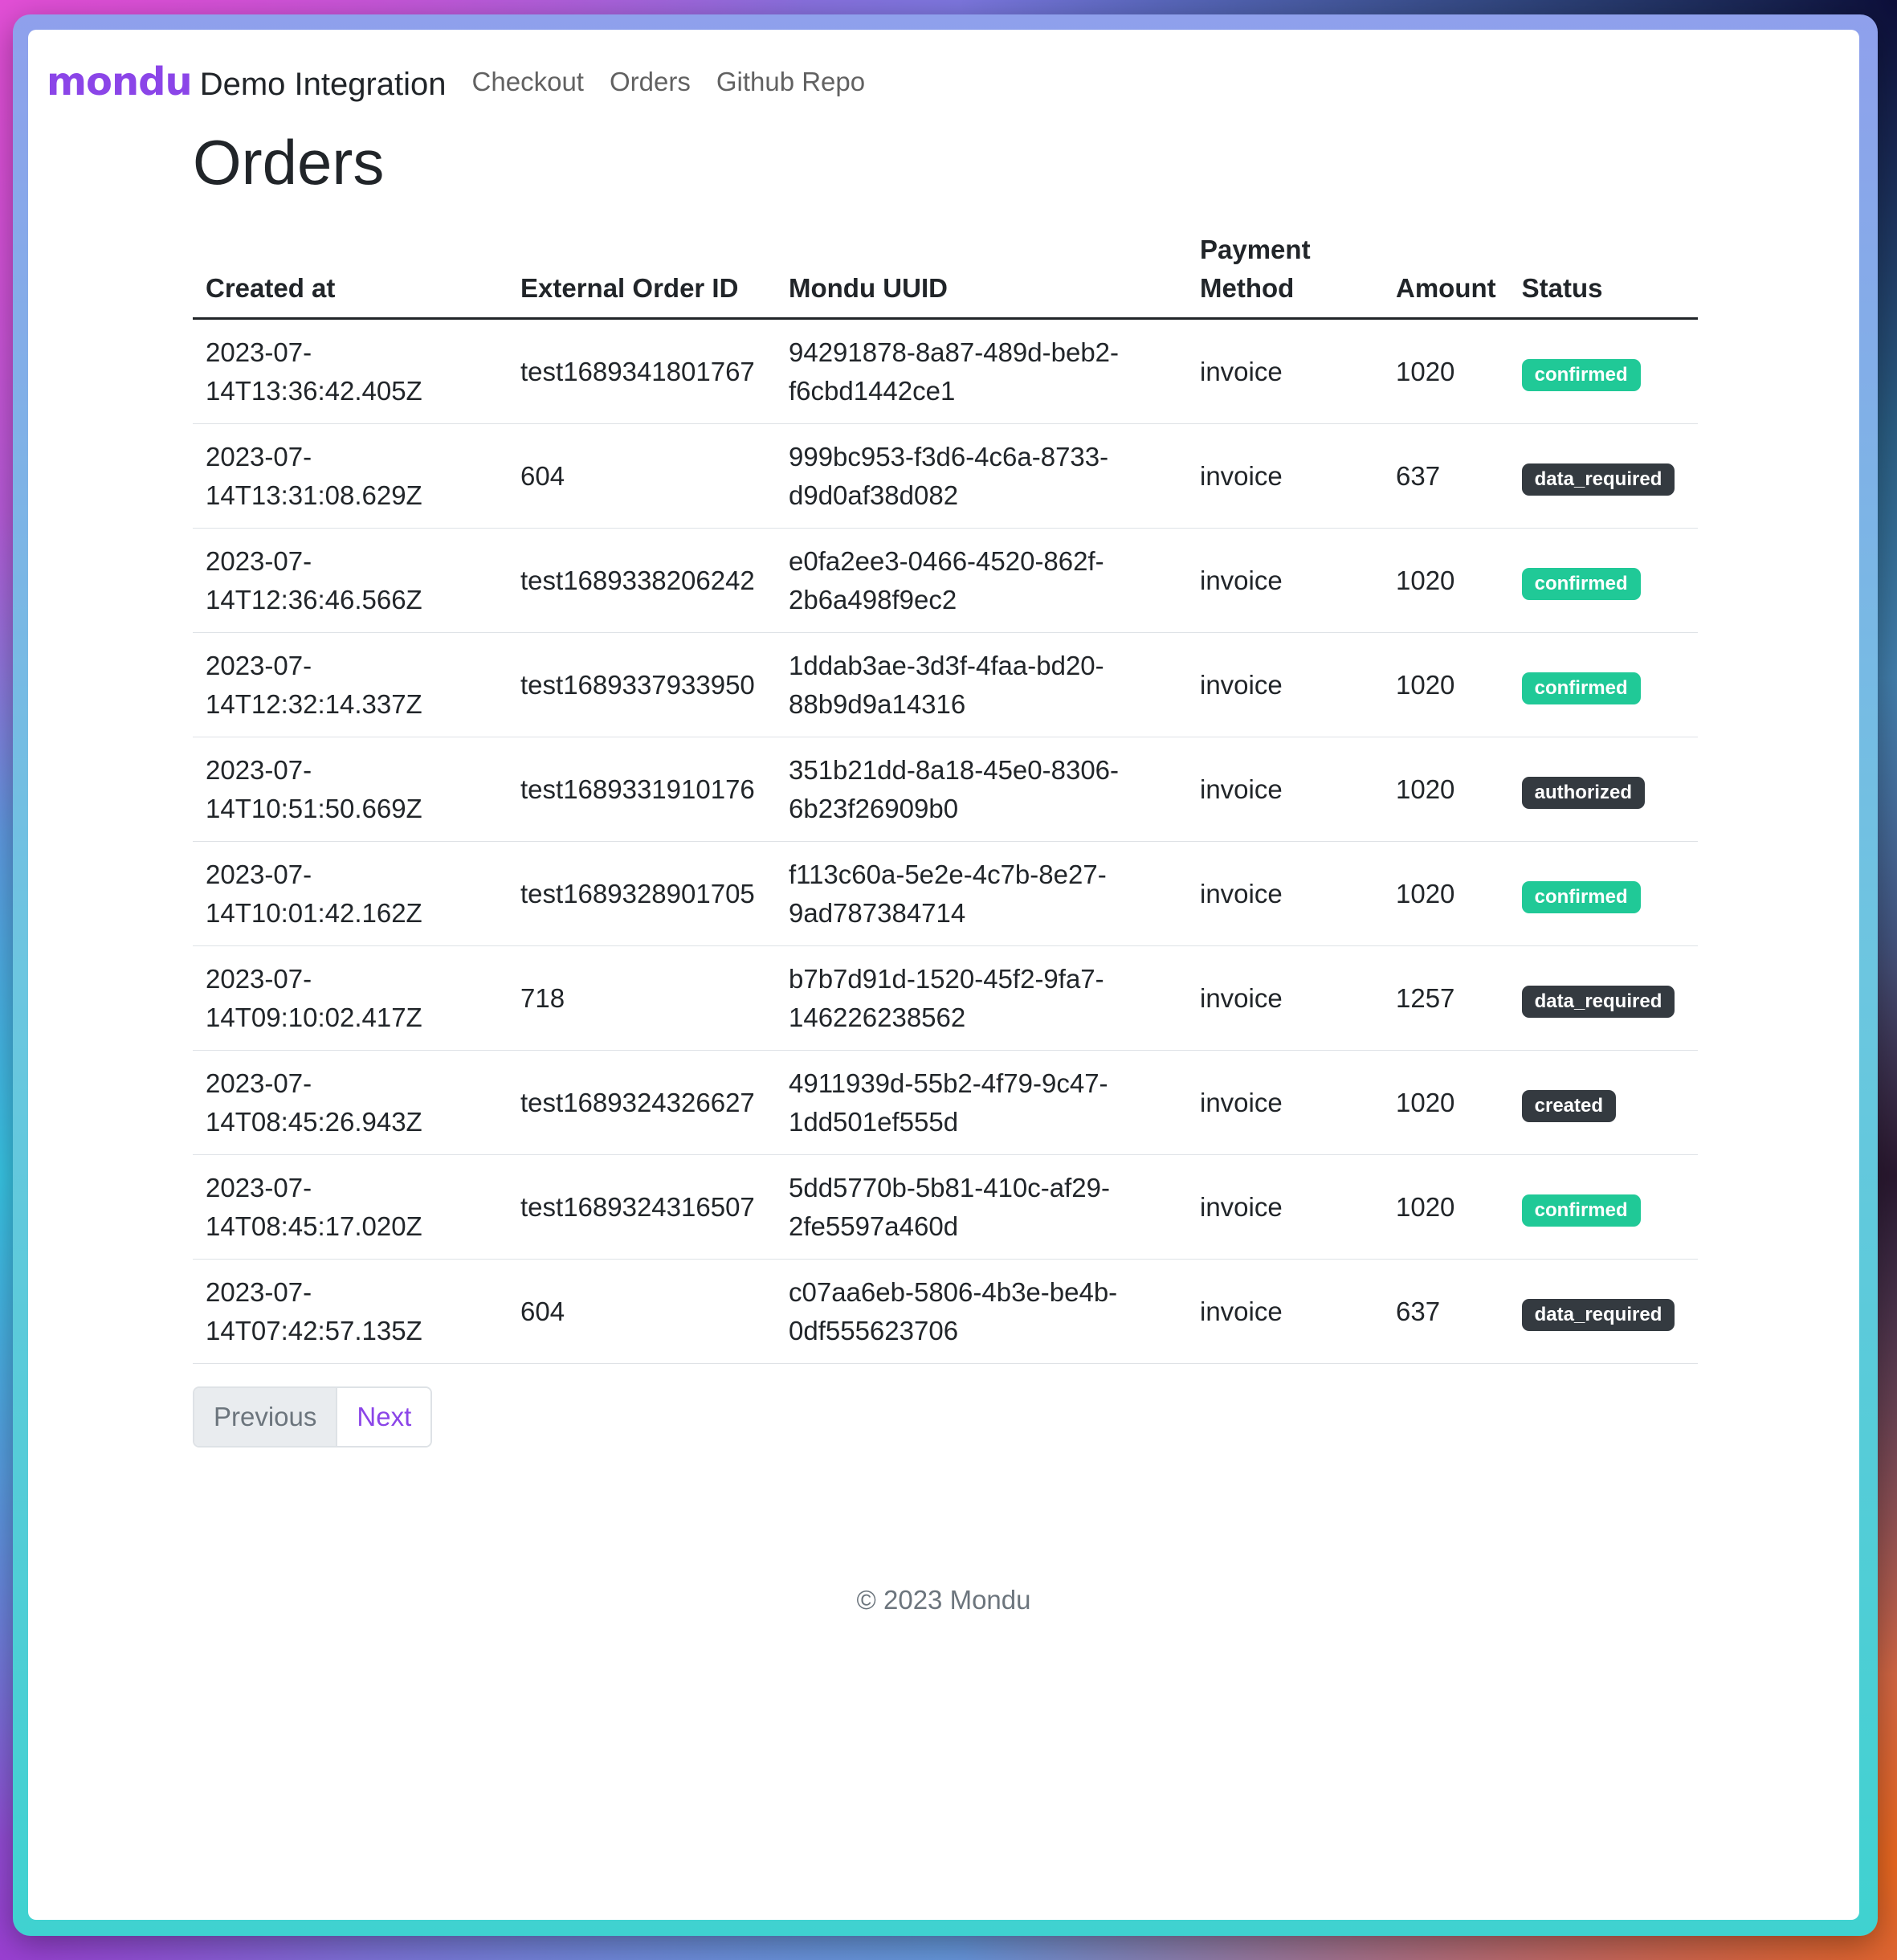 This screenshot has width=1897, height=1960. Describe the element at coordinates (1569, 1105) in the screenshot. I see `status-badge: created` at that location.